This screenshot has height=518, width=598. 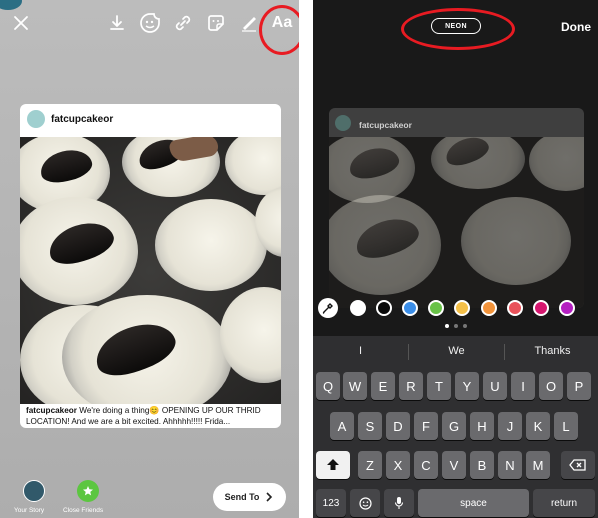 I want to click on backspace-key, so click(x=578, y=465).